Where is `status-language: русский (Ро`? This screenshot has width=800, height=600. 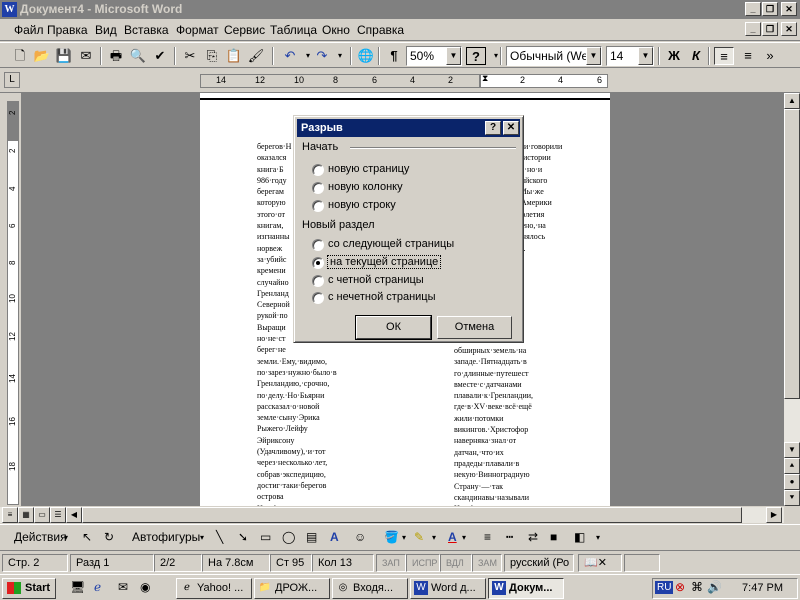
status-language: русский (Ро is located at coordinates (539, 563).